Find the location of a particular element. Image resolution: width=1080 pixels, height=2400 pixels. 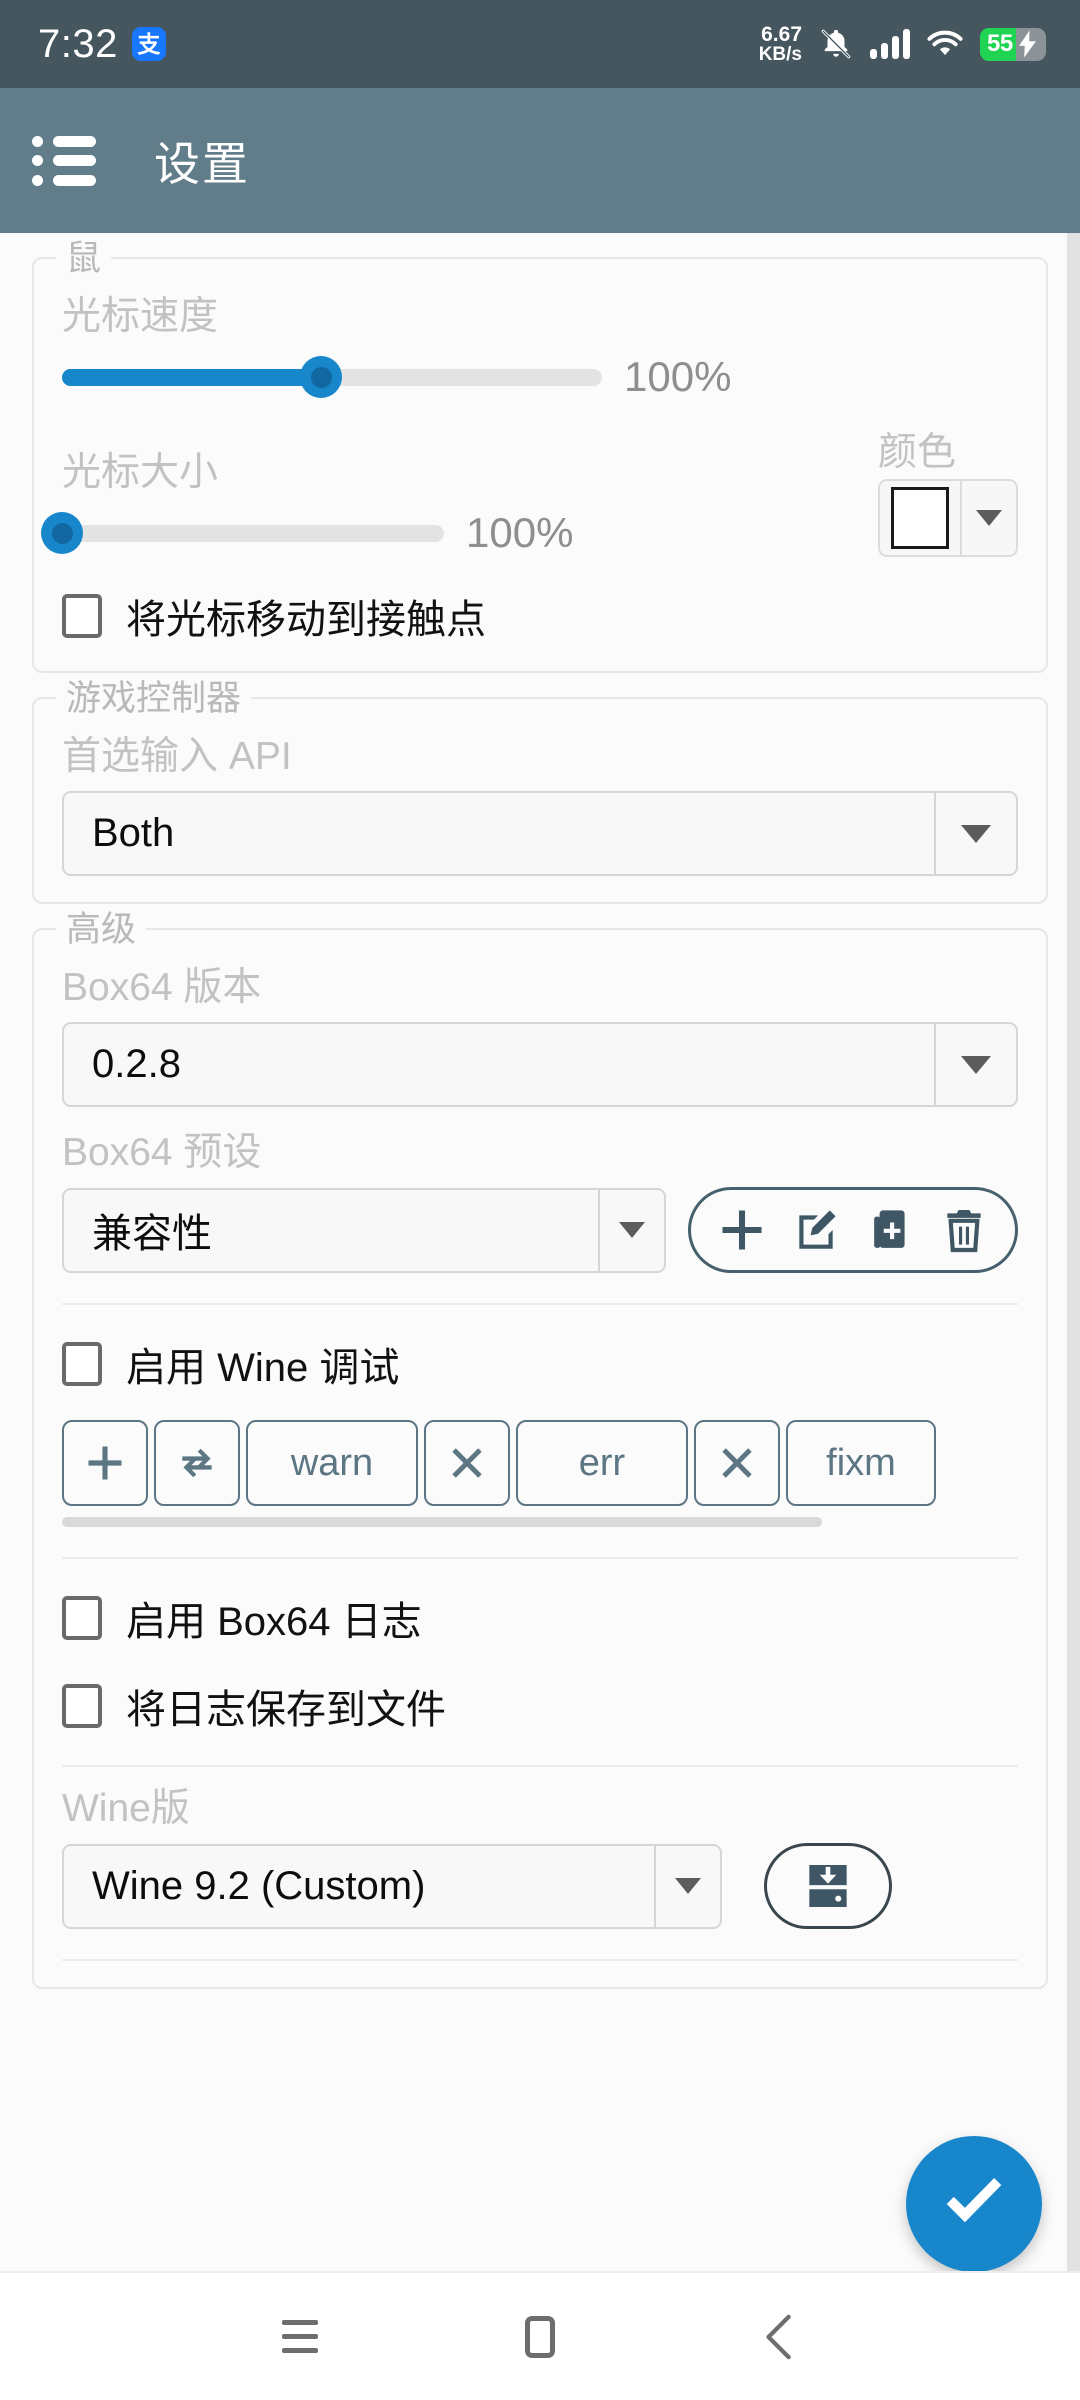

network-speed-value: 6.67 is located at coordinates (781, 34).